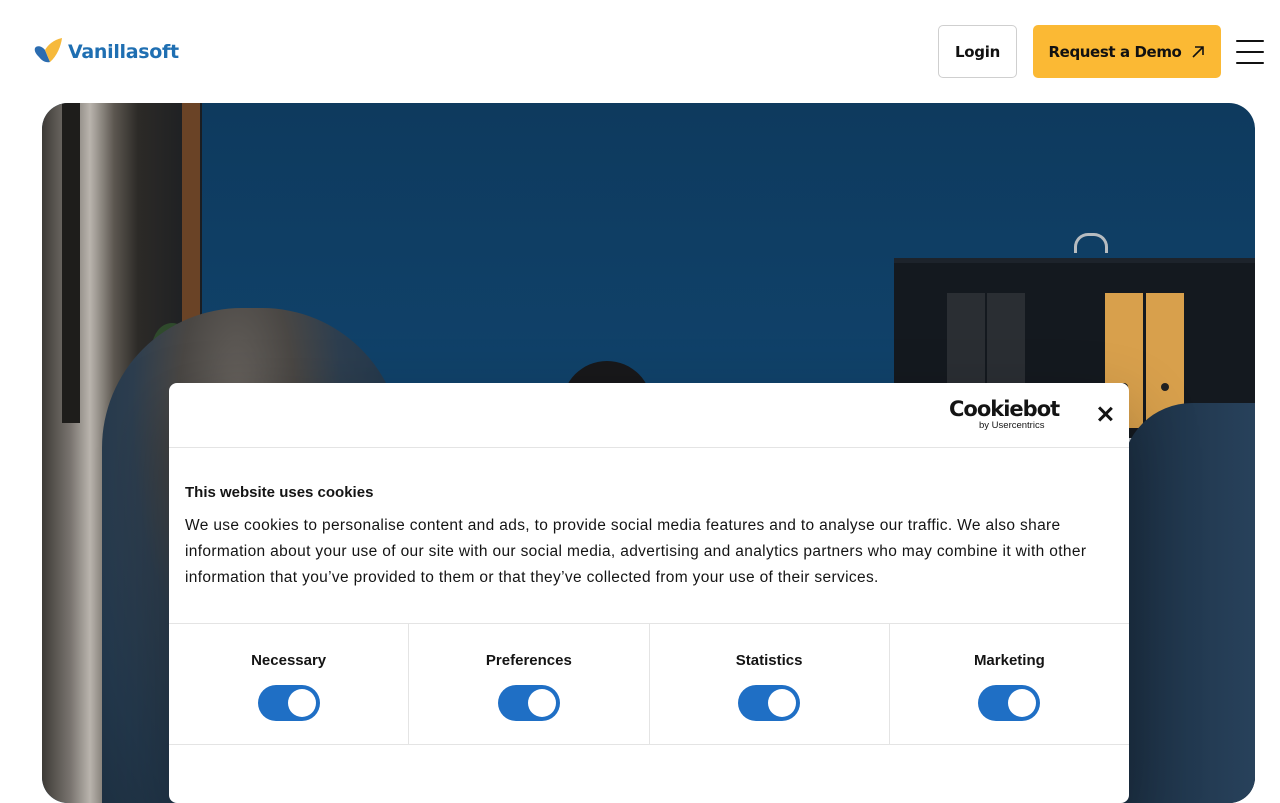 This screenshot has width=1280, height=803. Describe the element at coordinates (1198, 51) in the screenshot. I see `arrow-up-right-icon` at that location.